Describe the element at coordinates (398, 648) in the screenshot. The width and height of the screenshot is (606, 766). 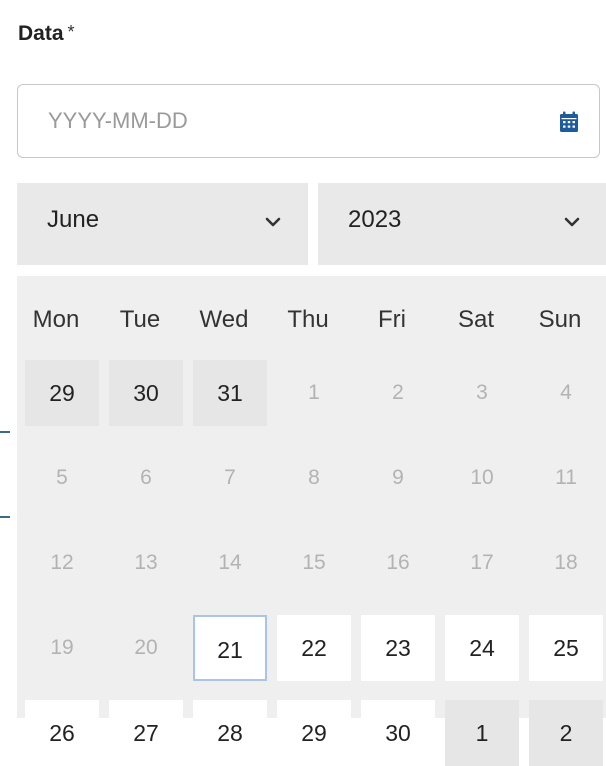
I see `day-cell: 23` at that location.